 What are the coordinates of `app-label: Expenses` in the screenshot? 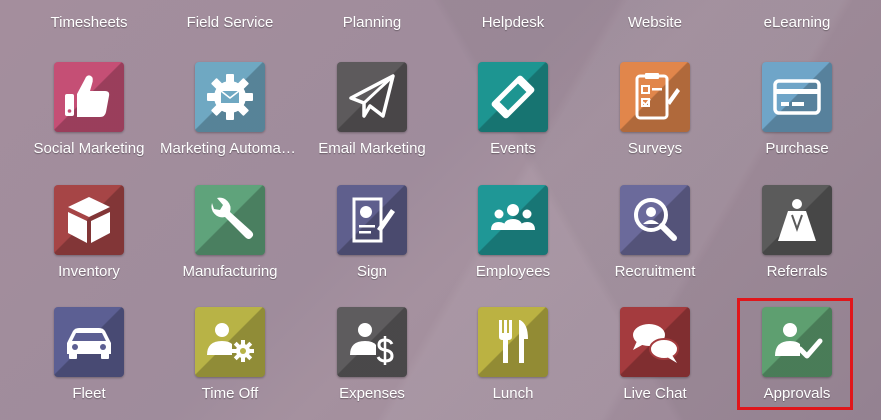 It's located at (372, 393).